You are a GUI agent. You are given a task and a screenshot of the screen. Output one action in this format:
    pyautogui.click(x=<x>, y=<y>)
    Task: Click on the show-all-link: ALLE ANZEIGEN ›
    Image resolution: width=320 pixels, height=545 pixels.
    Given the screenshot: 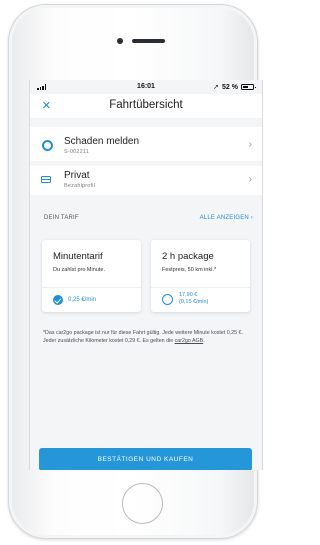 What is the action you would take?
    pyautogui.click(x=226, y=218)
    